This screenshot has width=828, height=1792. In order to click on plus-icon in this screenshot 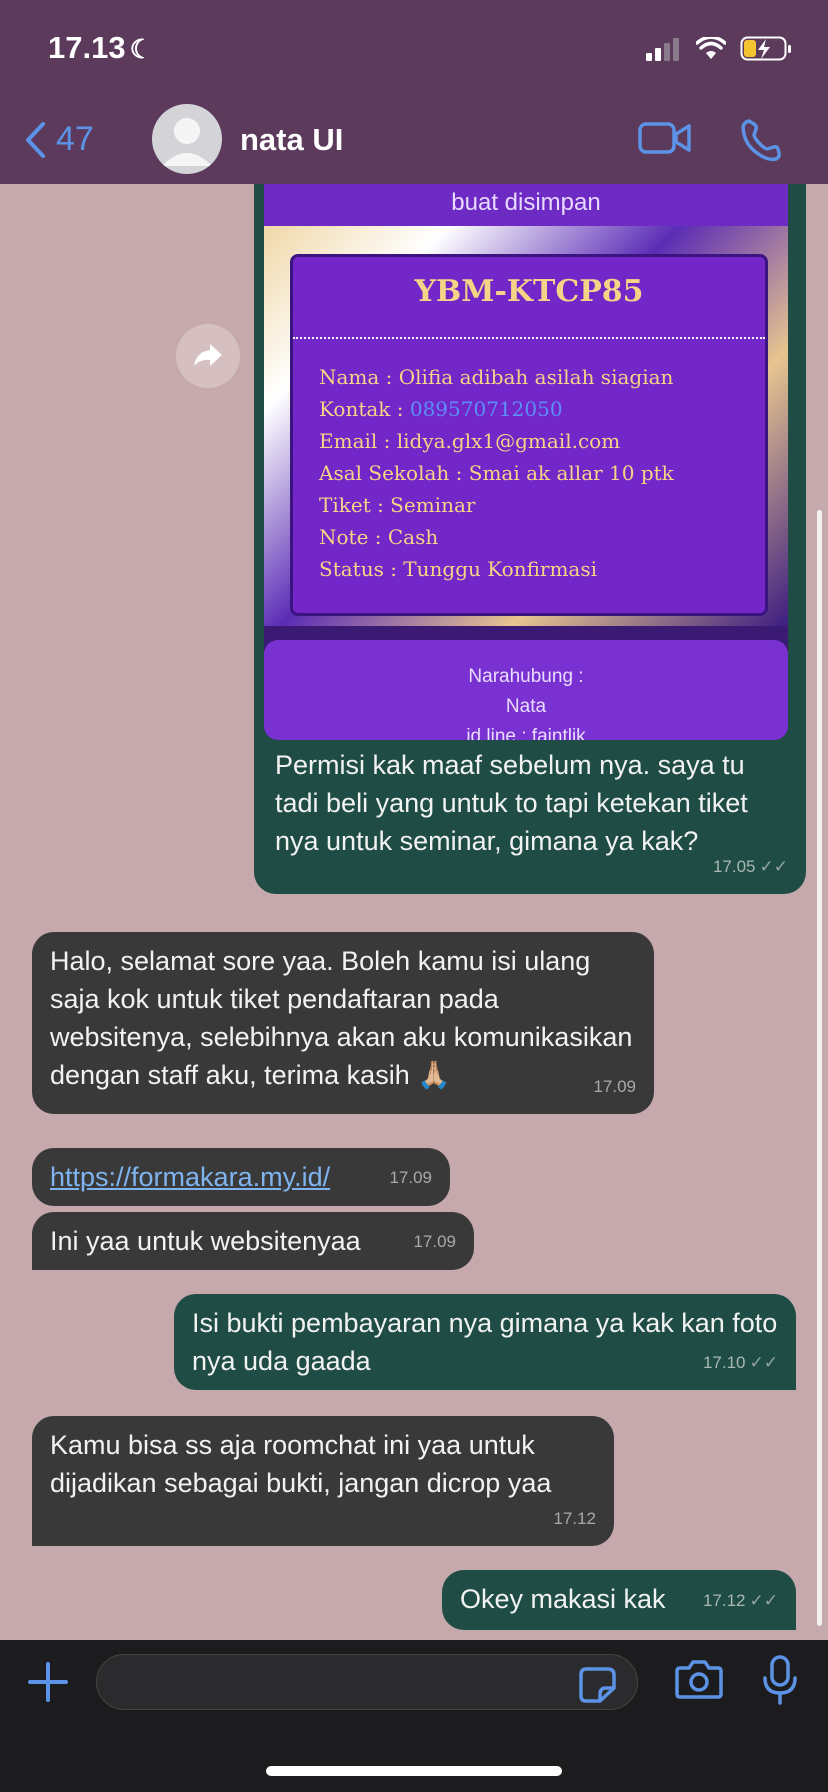, I will do `click(48, 1682)`.